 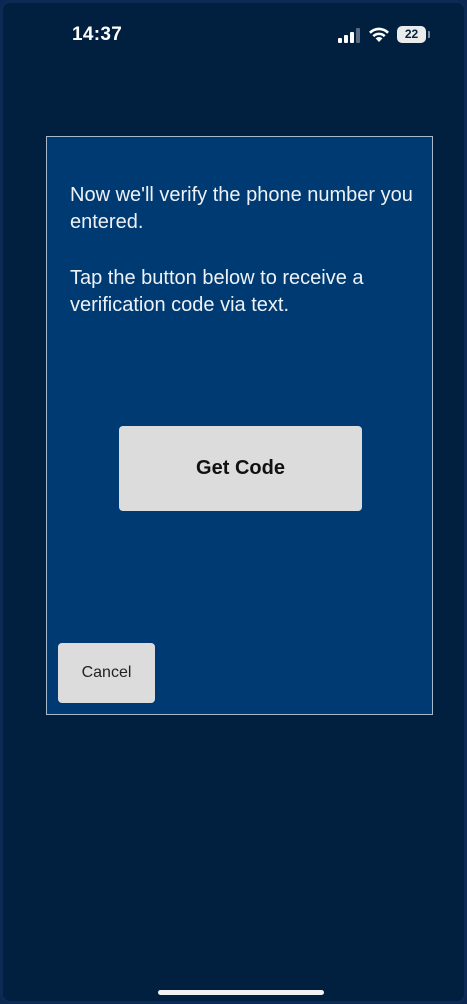 I want to click on home-indicator, so click(x=241, y=992).